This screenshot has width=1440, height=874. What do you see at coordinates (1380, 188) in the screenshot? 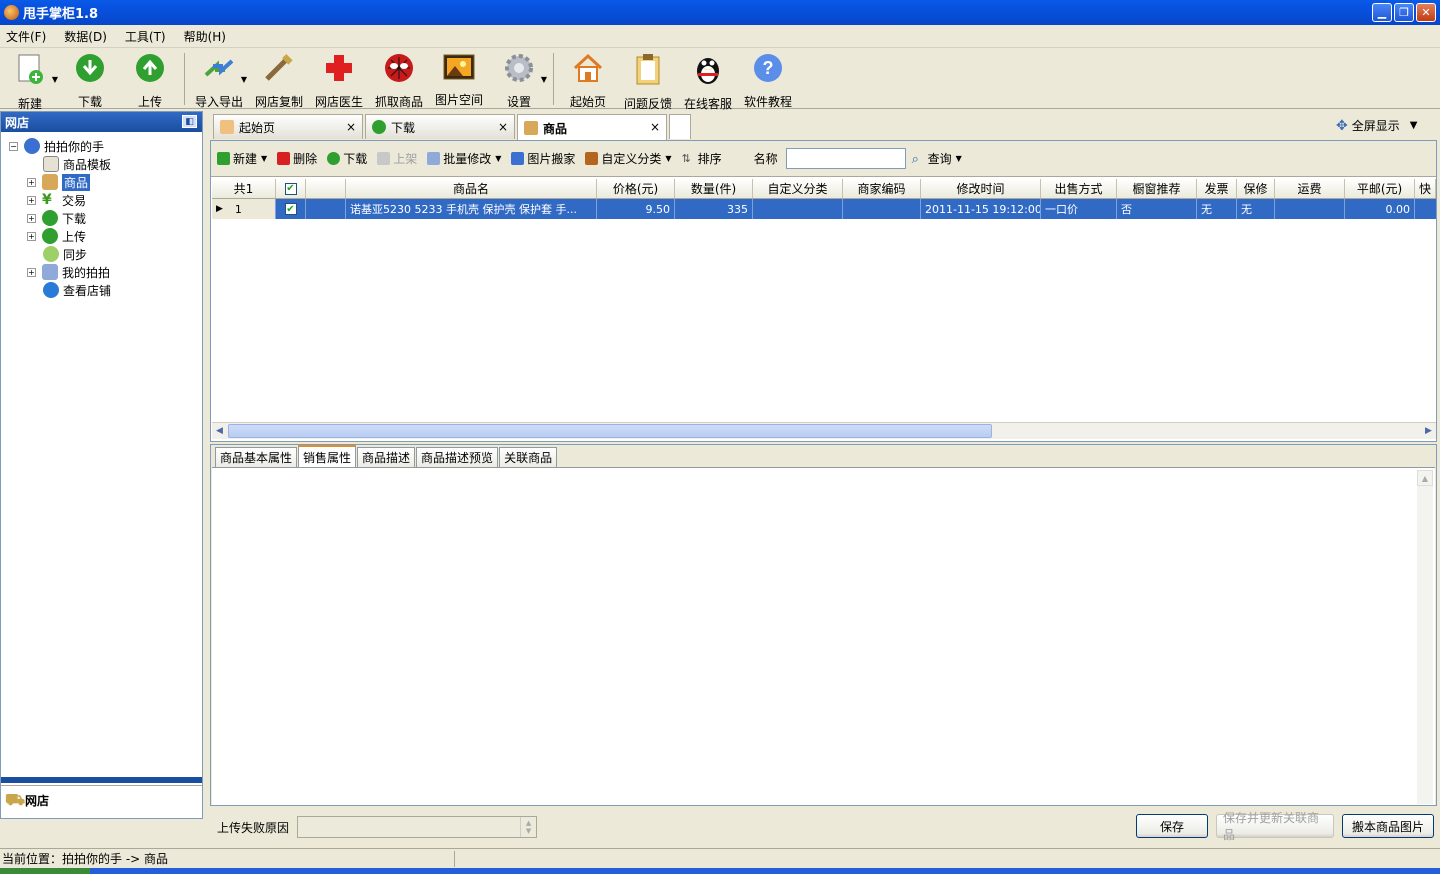
I see `header-mail-fee: 平邮(元)` at bounding box center [1380, 188].